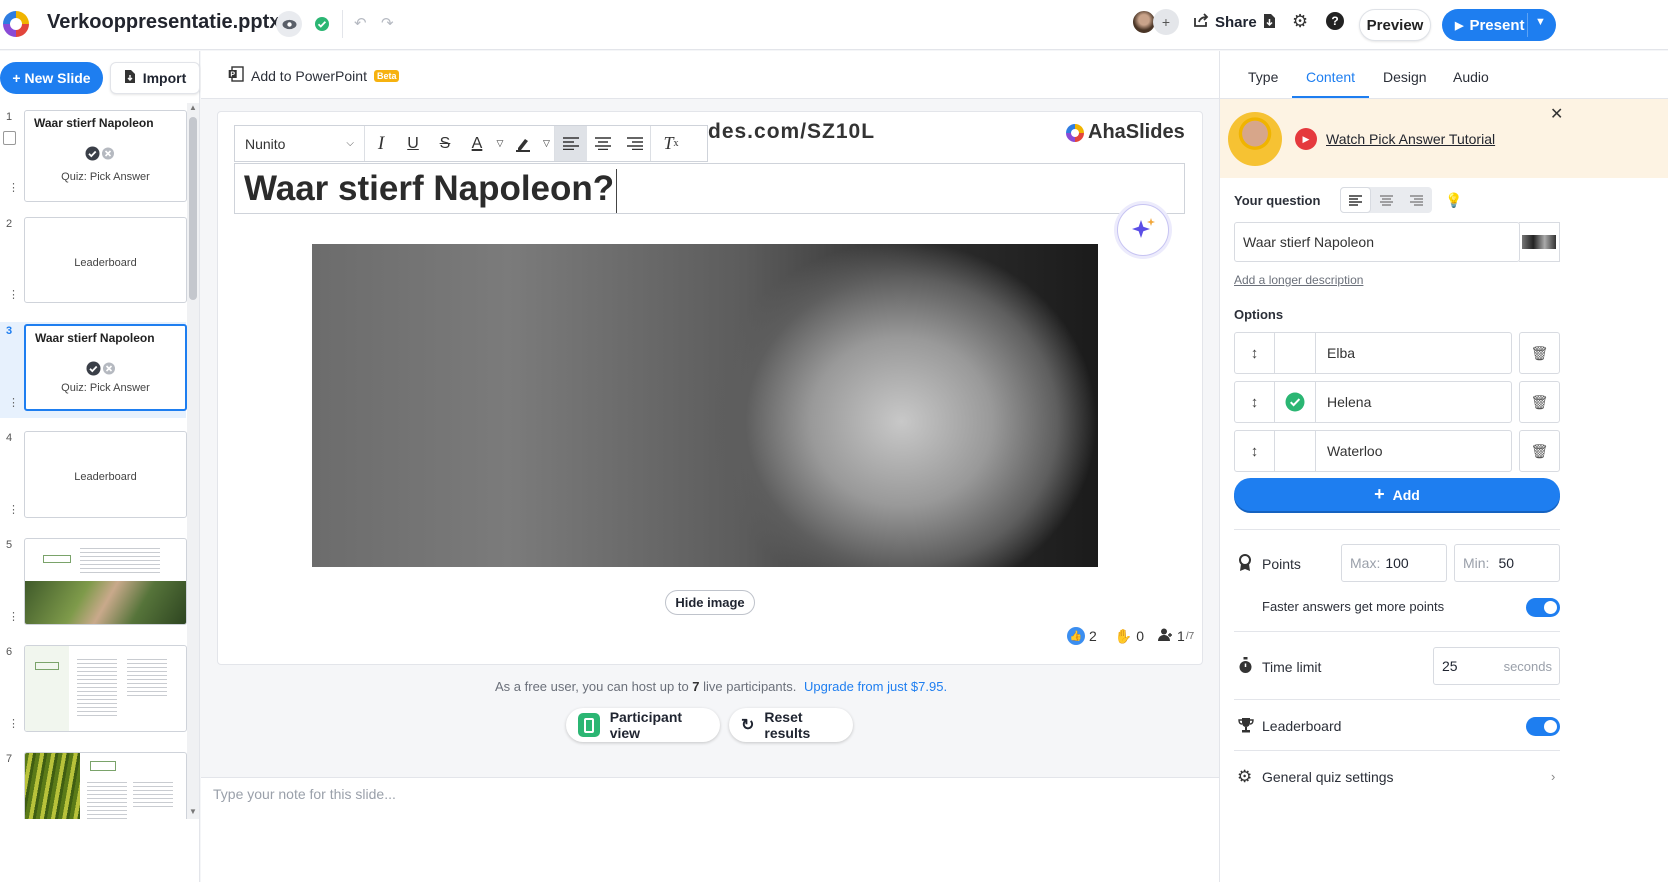 The height and width of the screenshot is (882, 1668). What do you see at coordinates (671, 143) in the screenshot?
I see `clear-format-button: Tx` at bounding box center [671, 143].